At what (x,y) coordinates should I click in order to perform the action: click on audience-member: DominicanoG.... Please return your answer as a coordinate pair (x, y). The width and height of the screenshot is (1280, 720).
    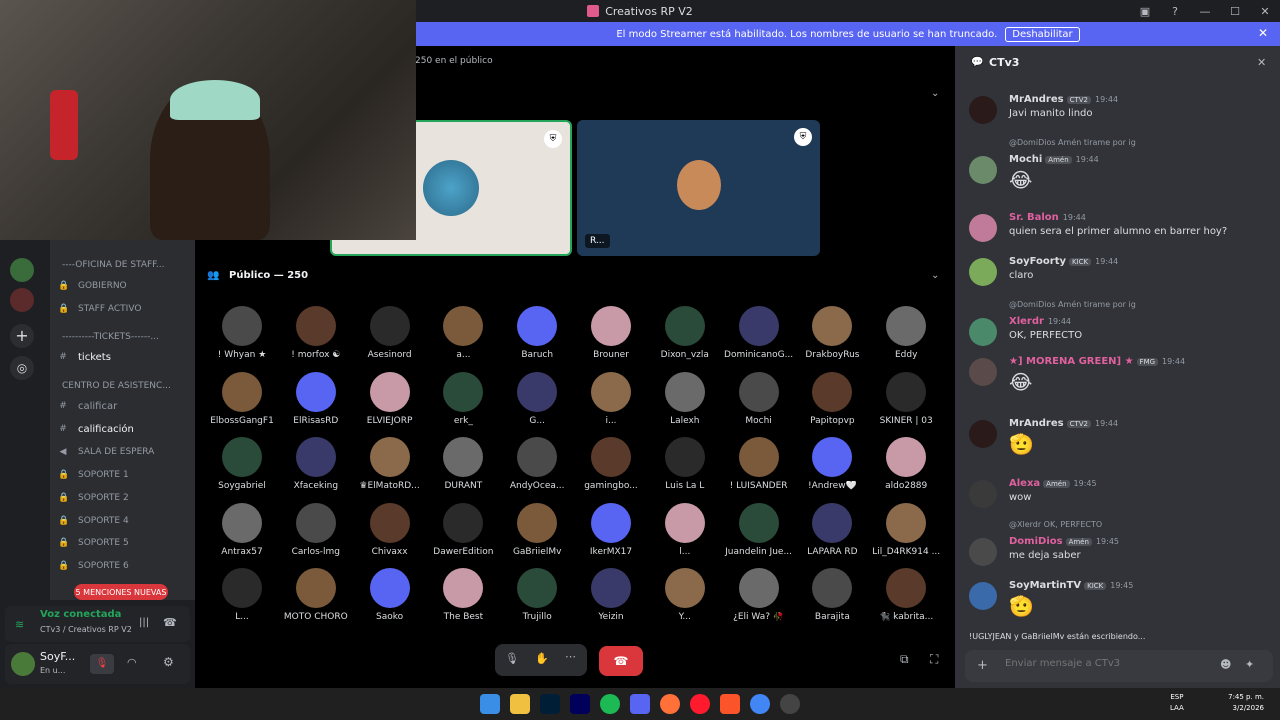
    Looking at the image, I should click on (759, 334).